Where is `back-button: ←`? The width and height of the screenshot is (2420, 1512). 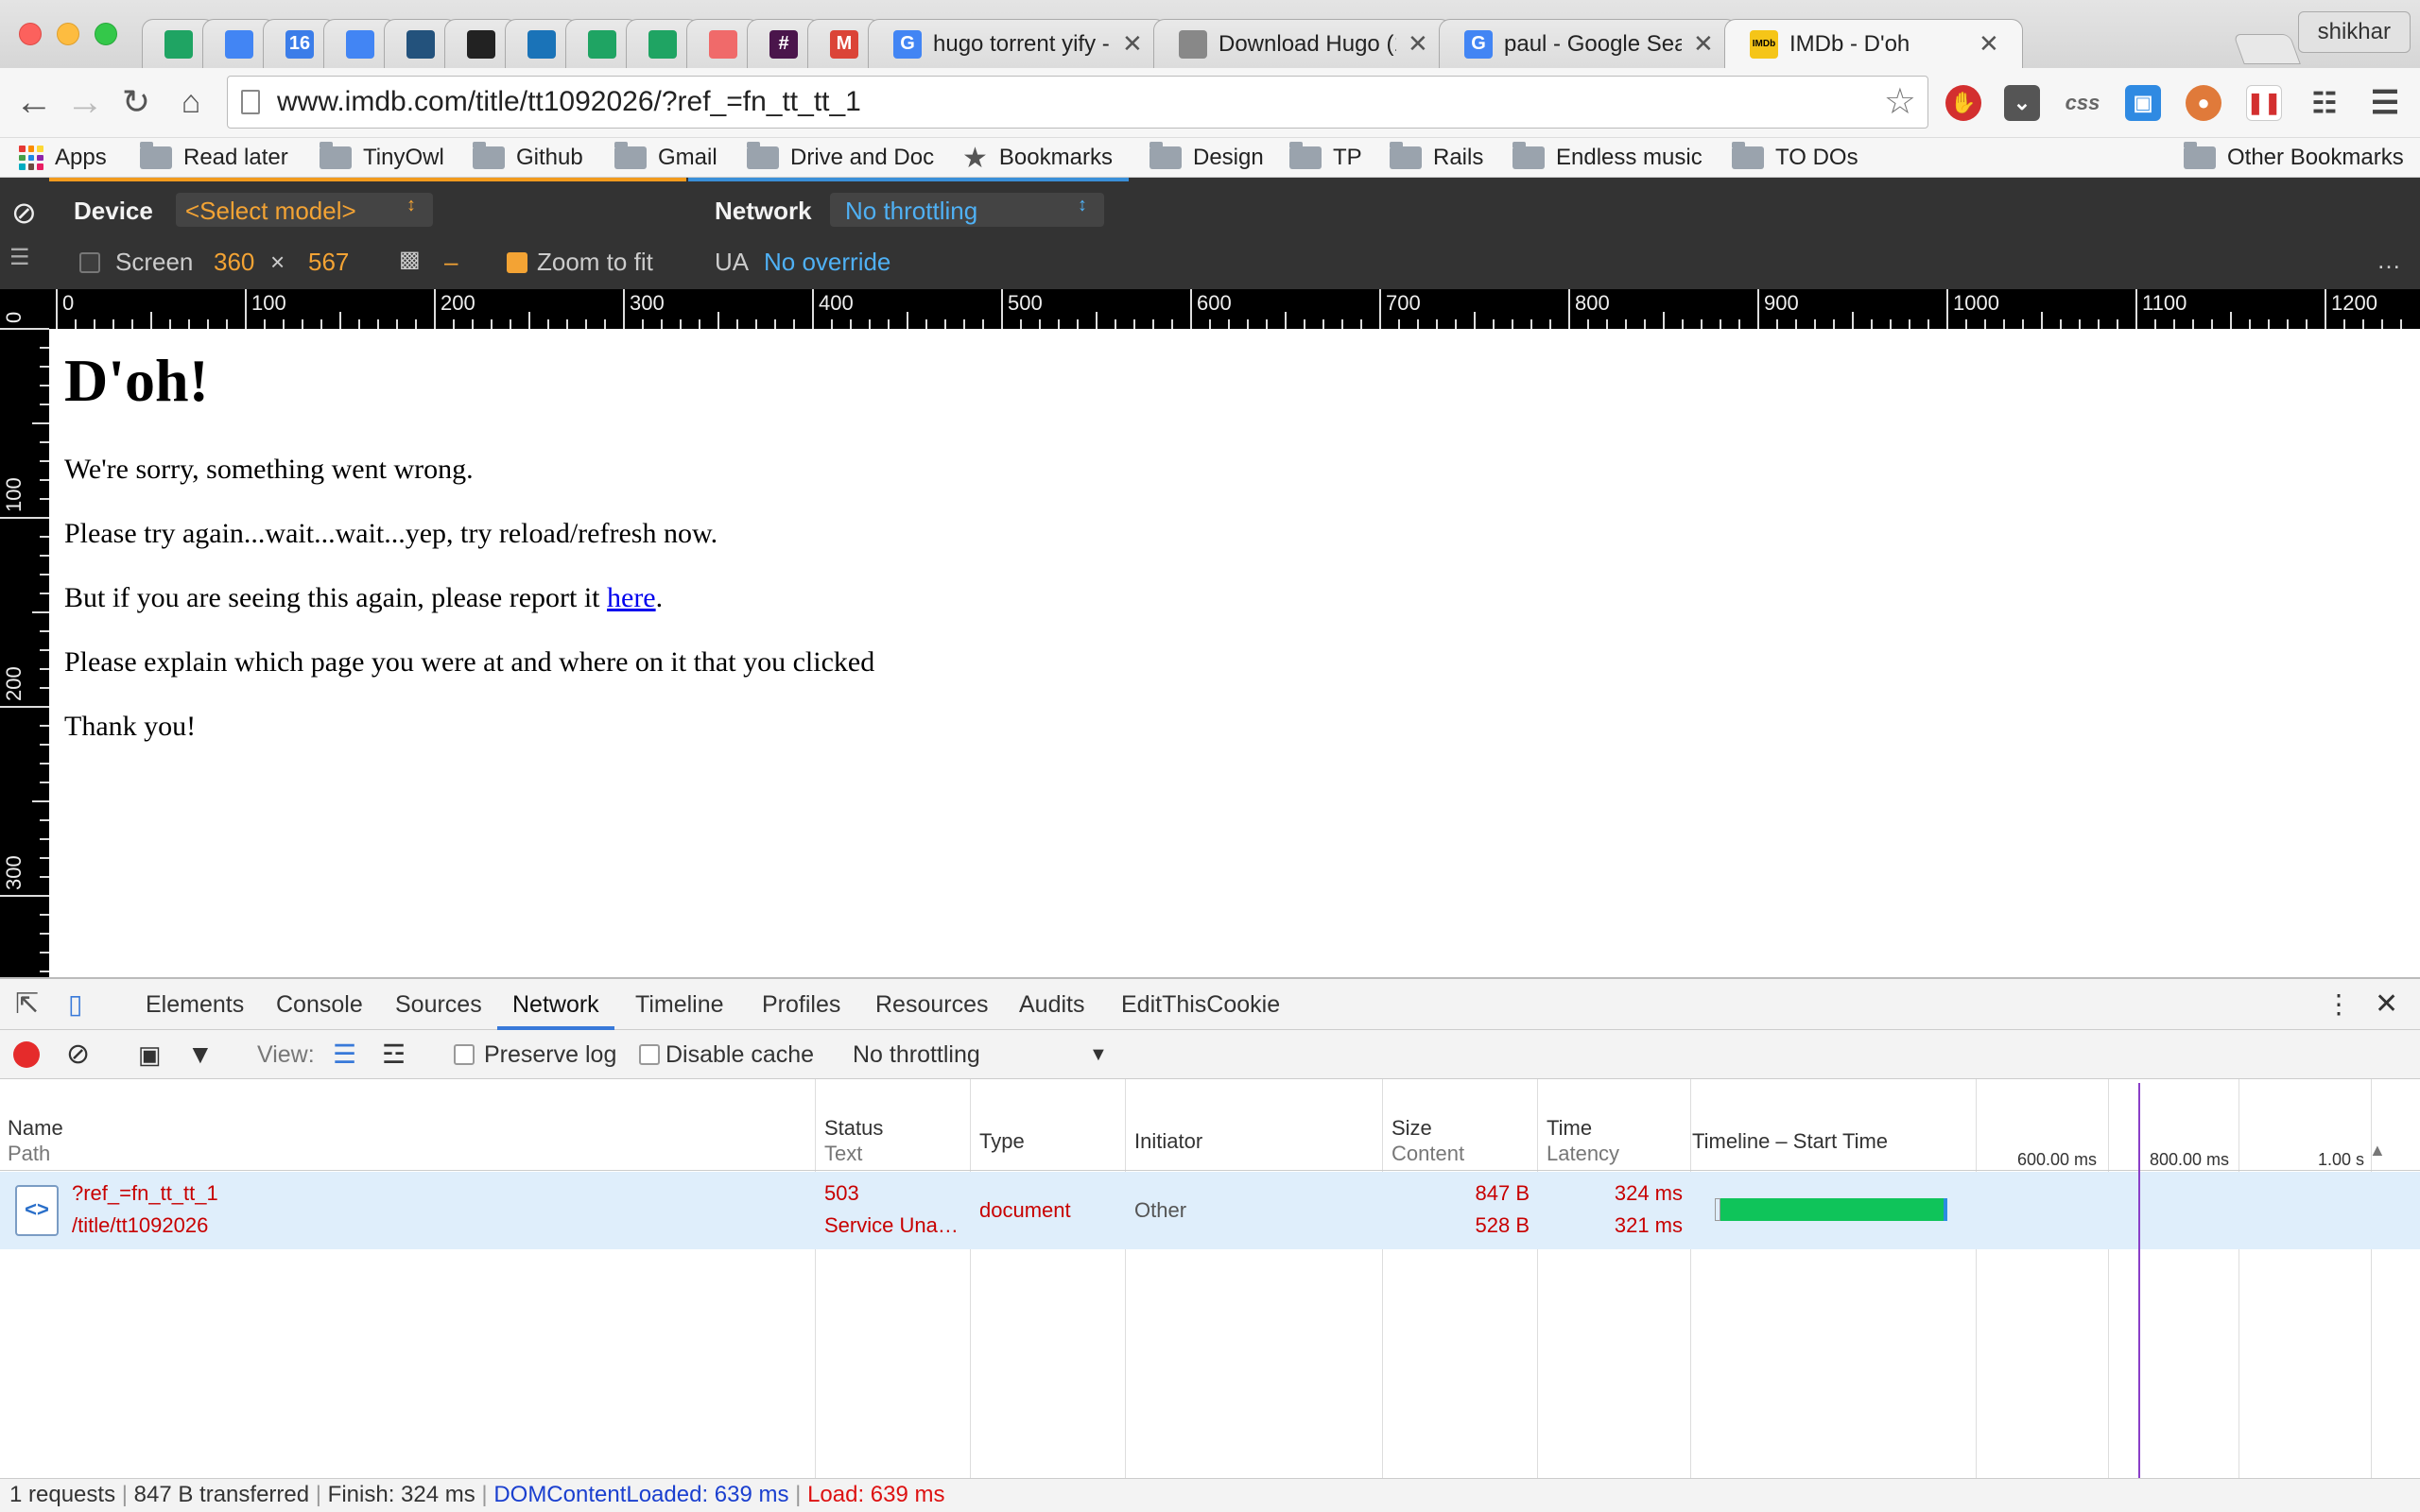
back-button: ← is located at coordinates (34, 102).